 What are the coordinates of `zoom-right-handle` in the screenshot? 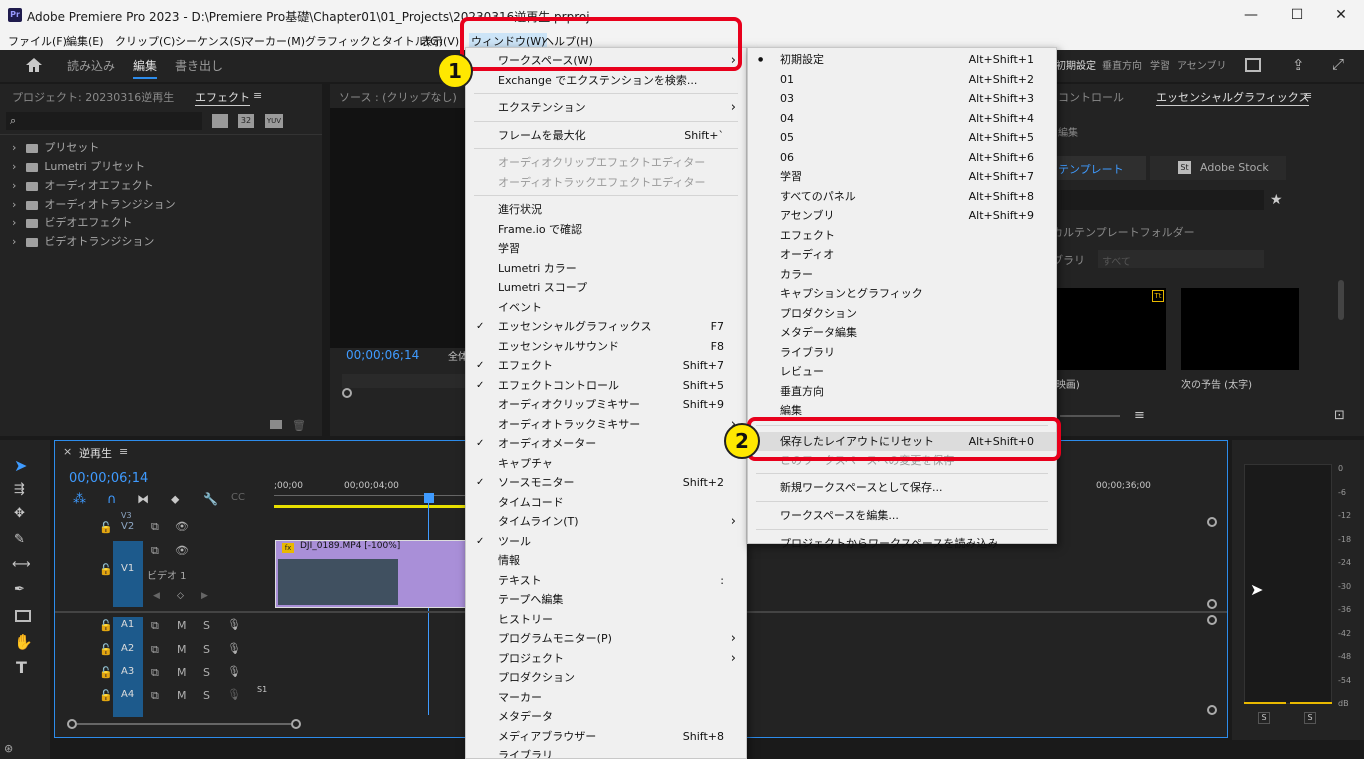 It's located at (296, 724).